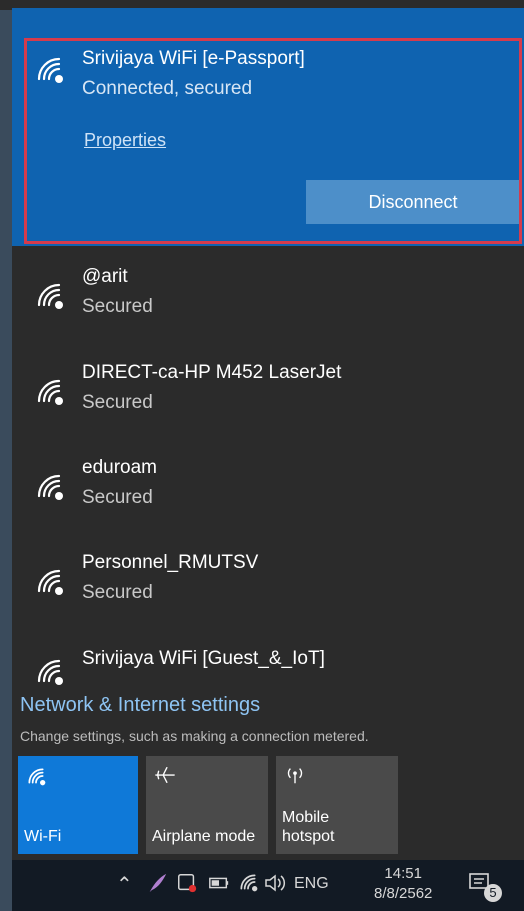 This screenshot has width=524, height=911. Describe the element at coordinates (212, 372) in the screenshot. I see `network-name: DIRECT-ca-HP M452 LaserJet` at that location.